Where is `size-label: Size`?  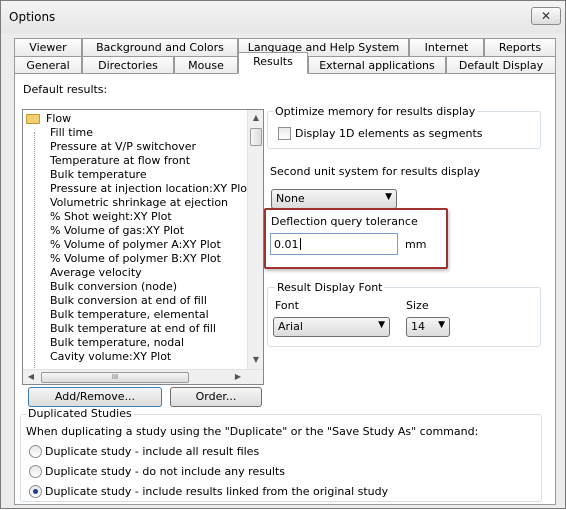 size-label: Size is located at coordinates (417, 305).